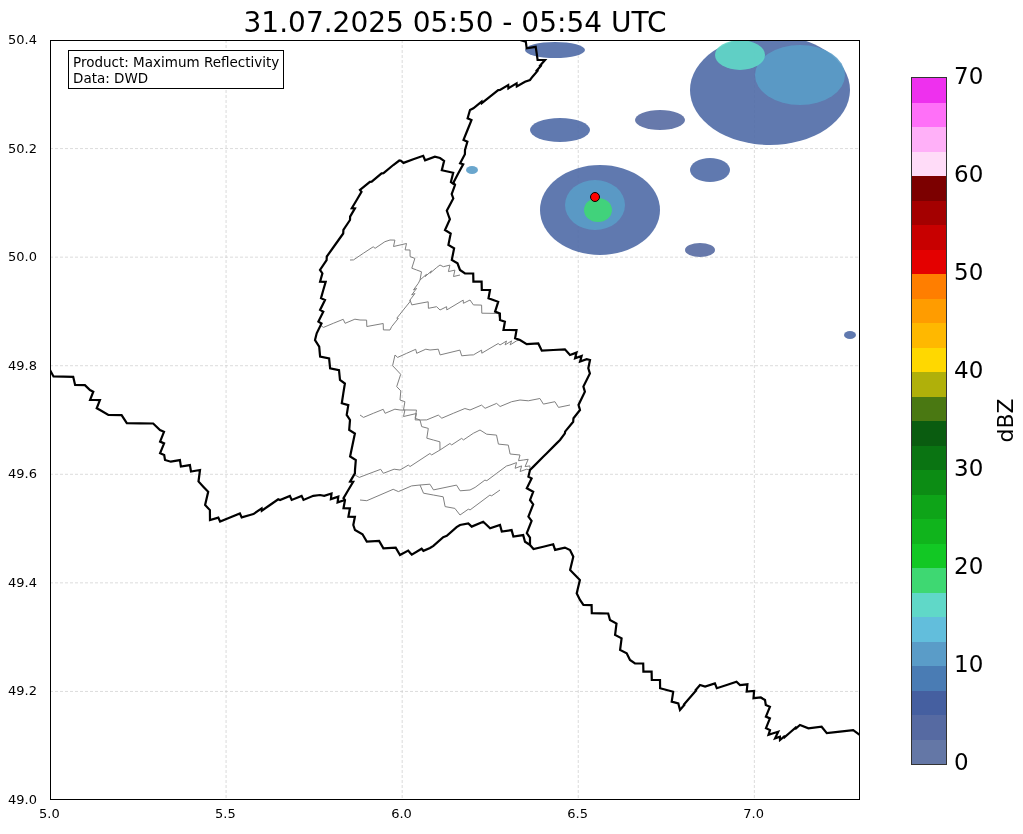 This screenshot has width=1023, height=834. I want to click on y-tick-label: 50.2, so click(22, 148).